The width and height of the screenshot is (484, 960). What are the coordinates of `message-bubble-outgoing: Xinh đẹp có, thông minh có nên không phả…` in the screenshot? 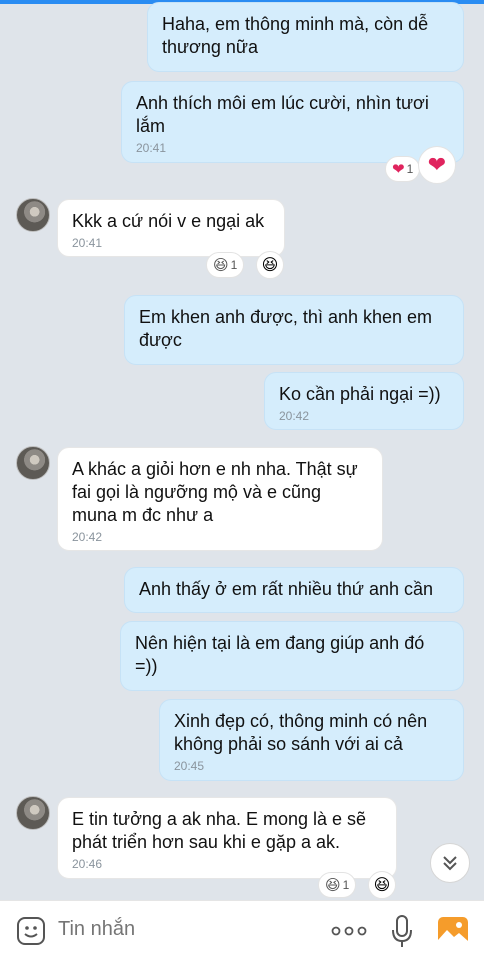 It's located at (311, 740).